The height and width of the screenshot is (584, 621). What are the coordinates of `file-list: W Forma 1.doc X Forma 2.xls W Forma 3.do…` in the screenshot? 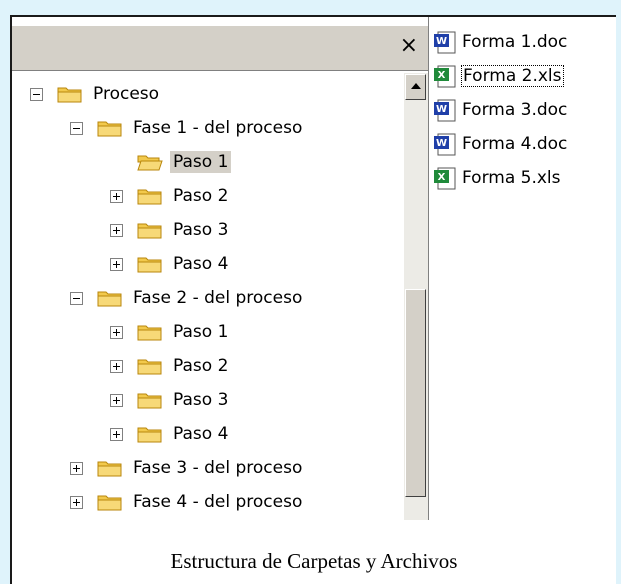 It's located at (522, 110).